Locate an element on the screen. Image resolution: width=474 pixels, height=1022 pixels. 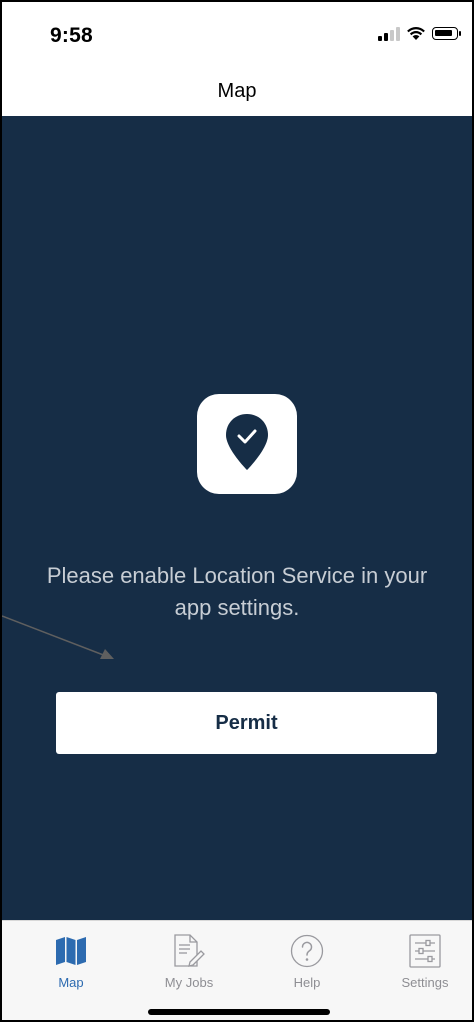
tab-my-jobs: My Jobs is located at coordinates (189, 961).